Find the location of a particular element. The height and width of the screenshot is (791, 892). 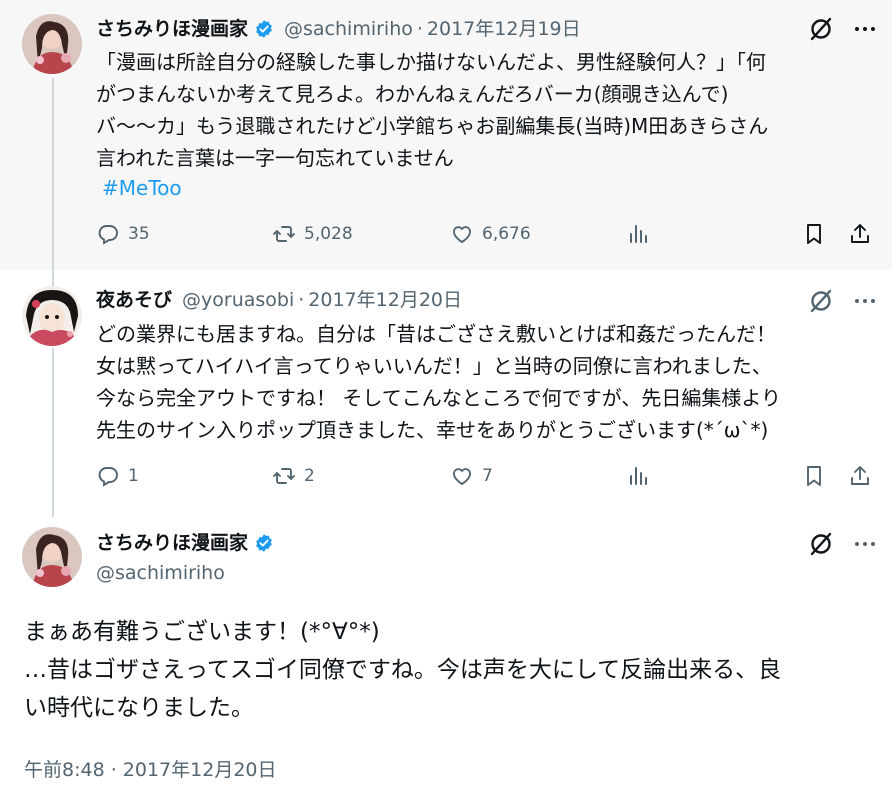

retweet-button: 2 is located at coordinates (293, 476).